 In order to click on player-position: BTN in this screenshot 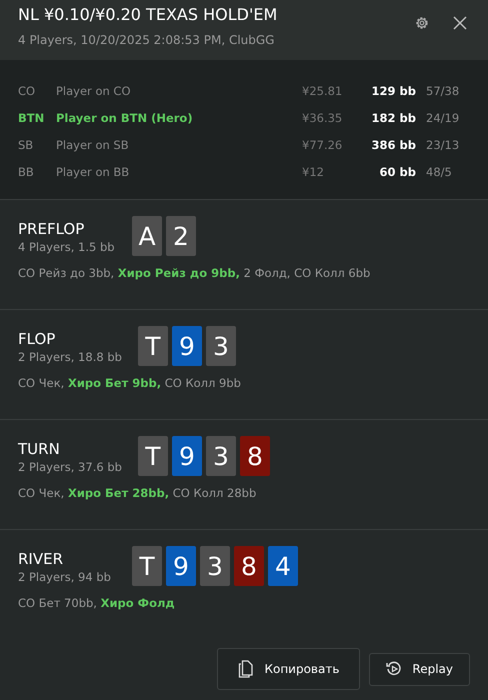, I will do `click(32, 118)`.